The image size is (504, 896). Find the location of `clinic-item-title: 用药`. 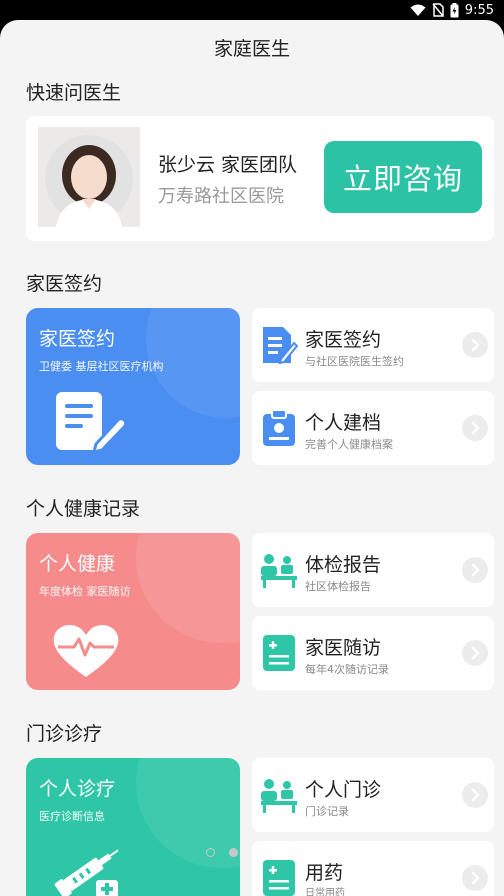

clinic-item-title: 用药 is located at coordinates (324, 873).